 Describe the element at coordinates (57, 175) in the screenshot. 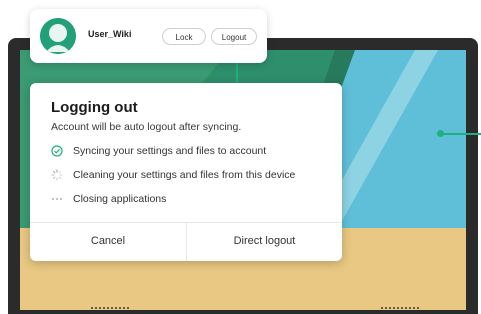

I see `spinner-icon` at that location.